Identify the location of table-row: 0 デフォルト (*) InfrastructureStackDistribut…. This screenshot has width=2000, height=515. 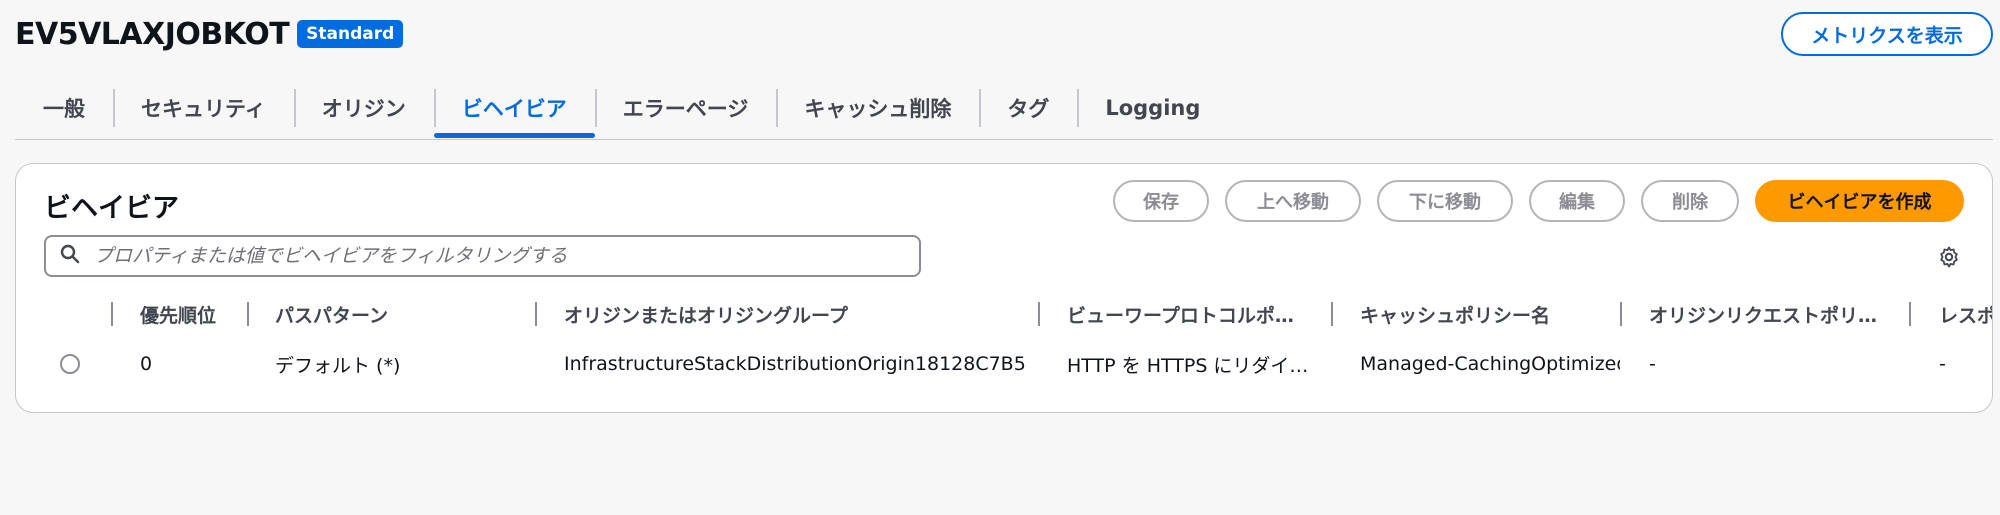
(1018, 364).